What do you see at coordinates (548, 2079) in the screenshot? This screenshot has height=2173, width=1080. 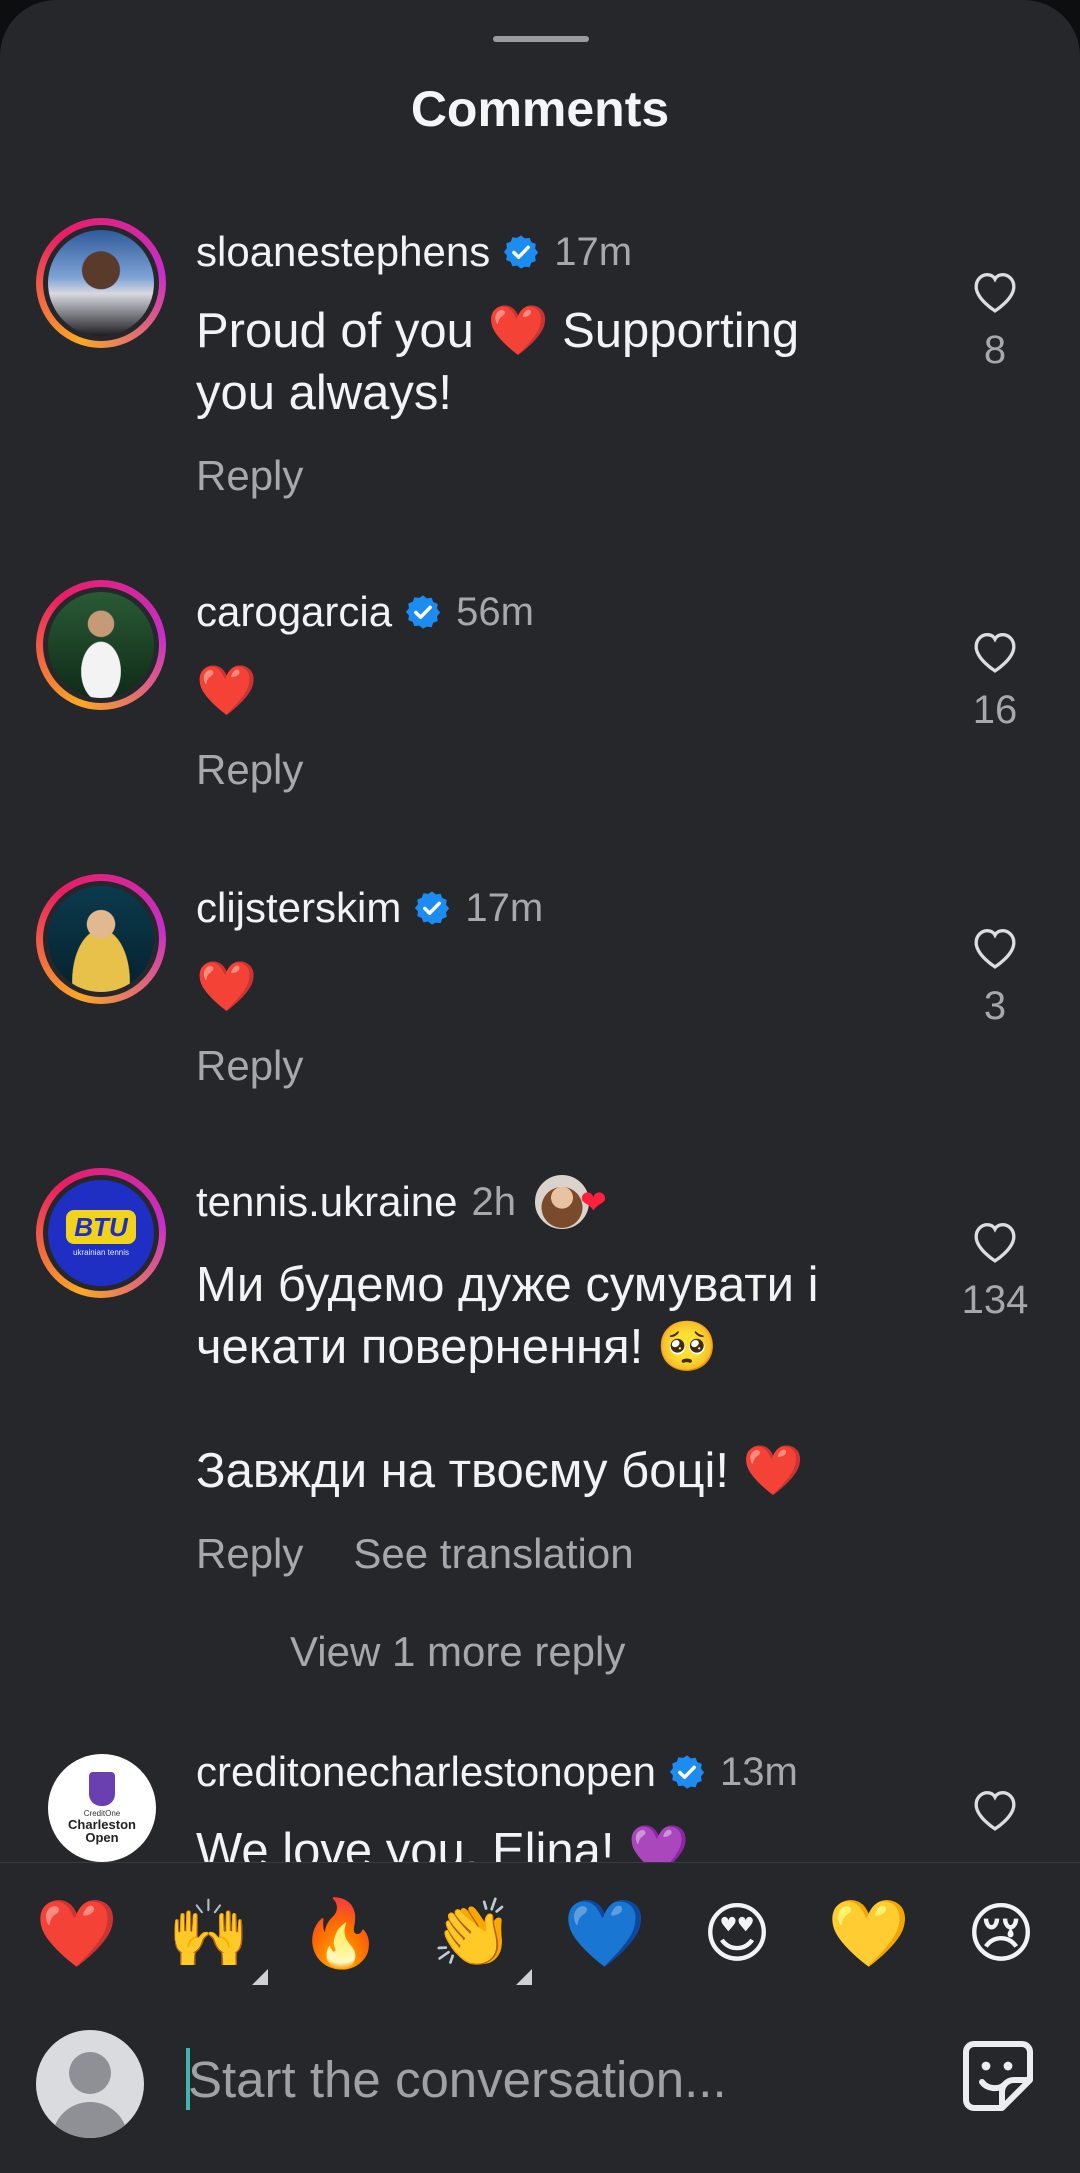 I see `comment-input` at bounding box center [548, 2079].